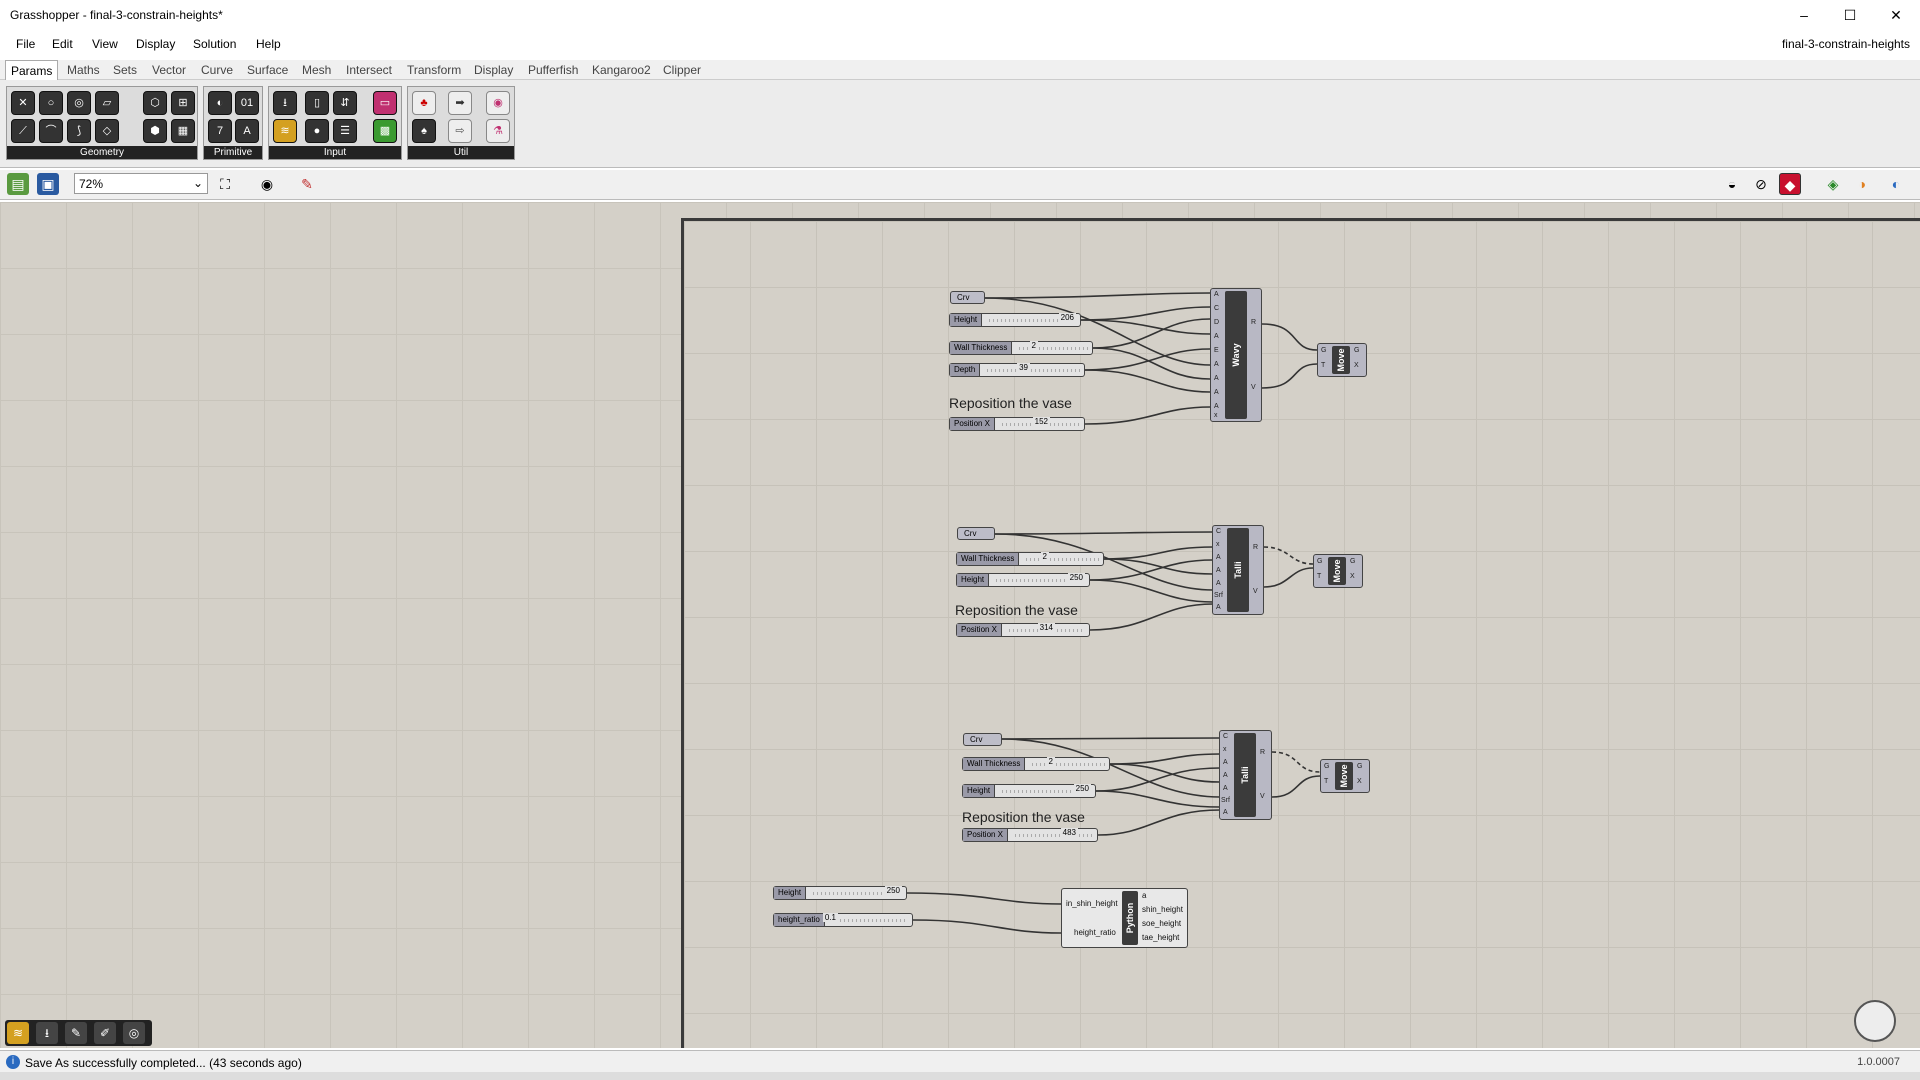  What do you see at coordinates (268, 44) in the screenshot?
I see `menu-help: Help` at bounding box center [268, 44].